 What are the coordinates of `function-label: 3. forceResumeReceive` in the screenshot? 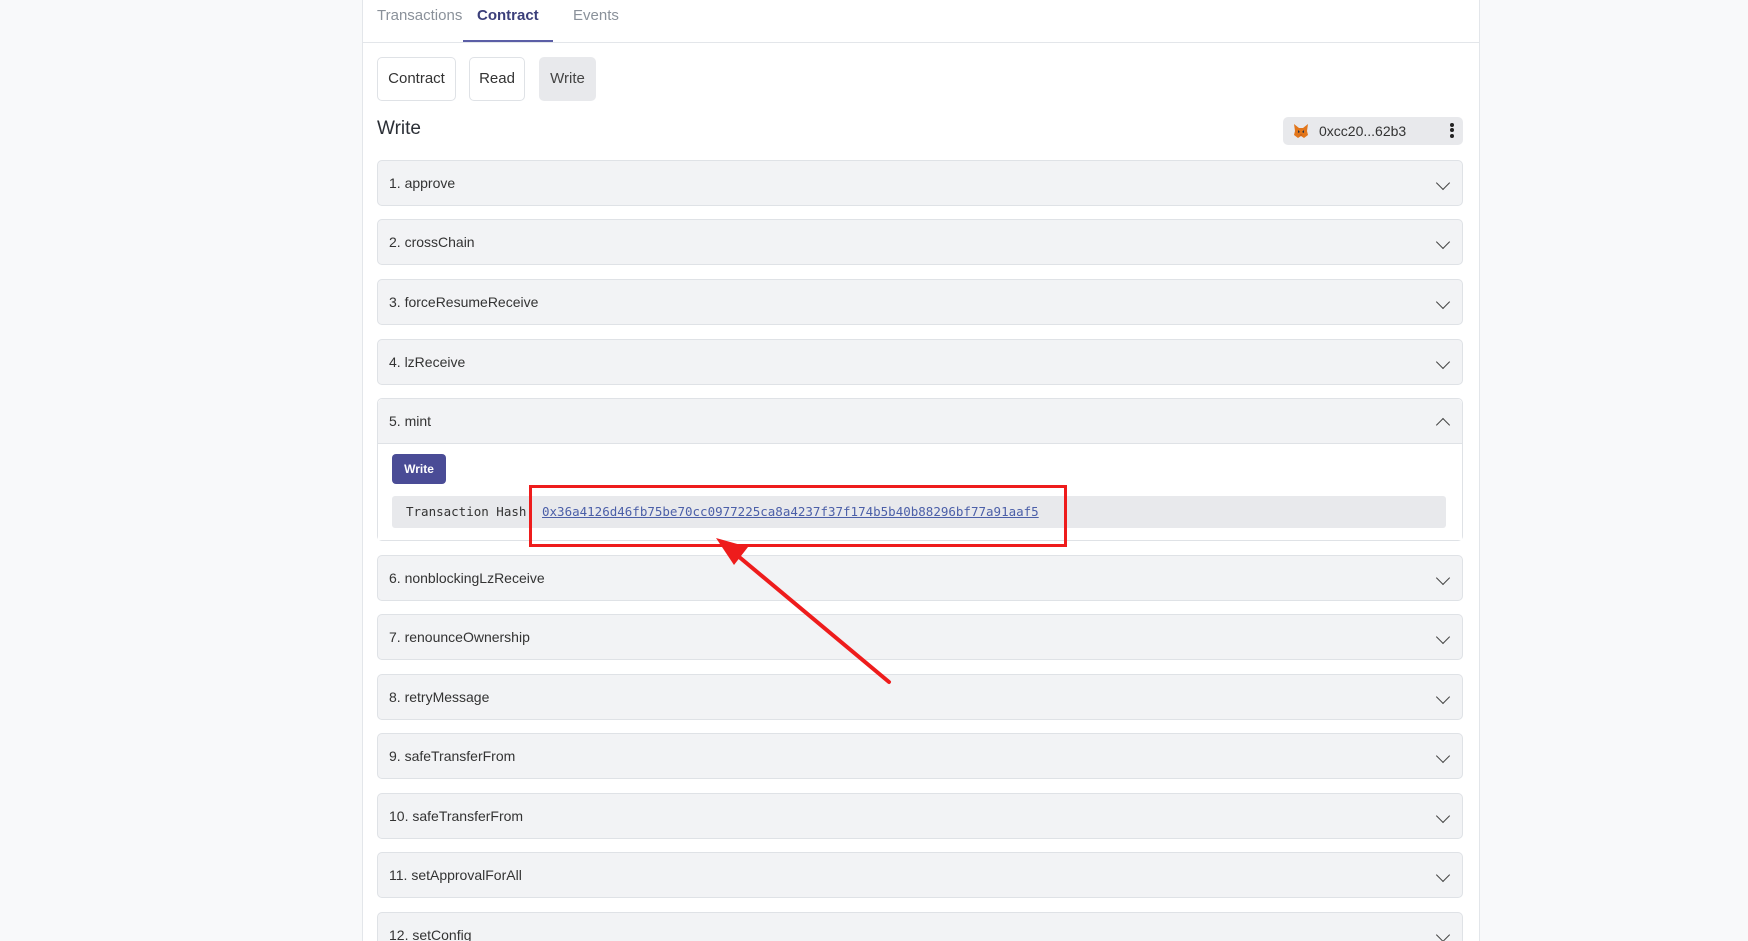 It's located at (464, 302).